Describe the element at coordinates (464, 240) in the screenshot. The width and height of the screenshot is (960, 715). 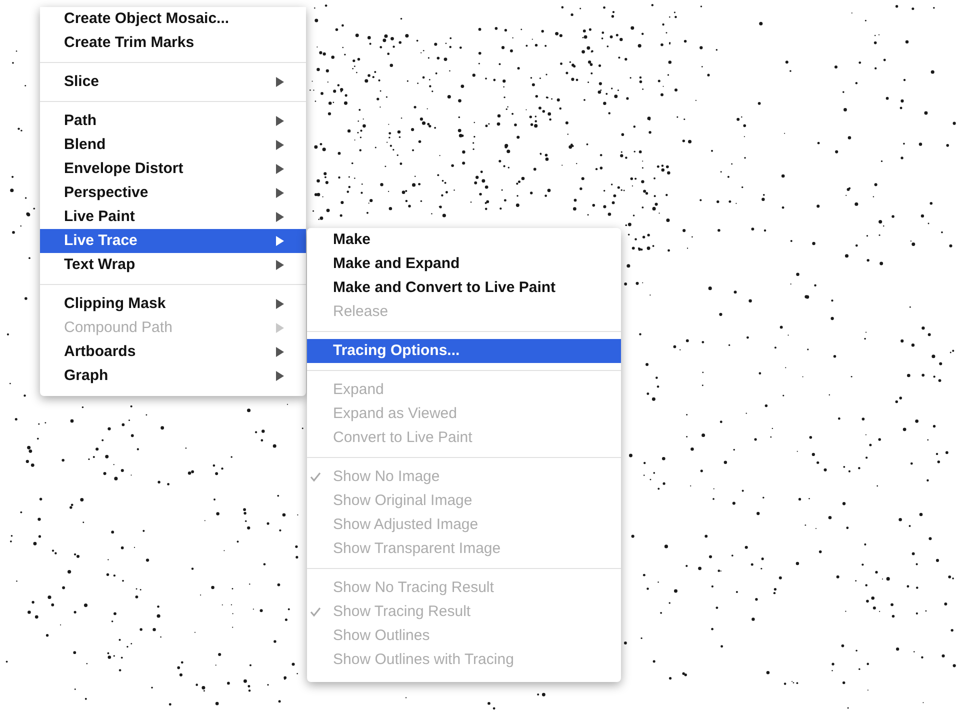
I see `menu-item: Make` at that location.